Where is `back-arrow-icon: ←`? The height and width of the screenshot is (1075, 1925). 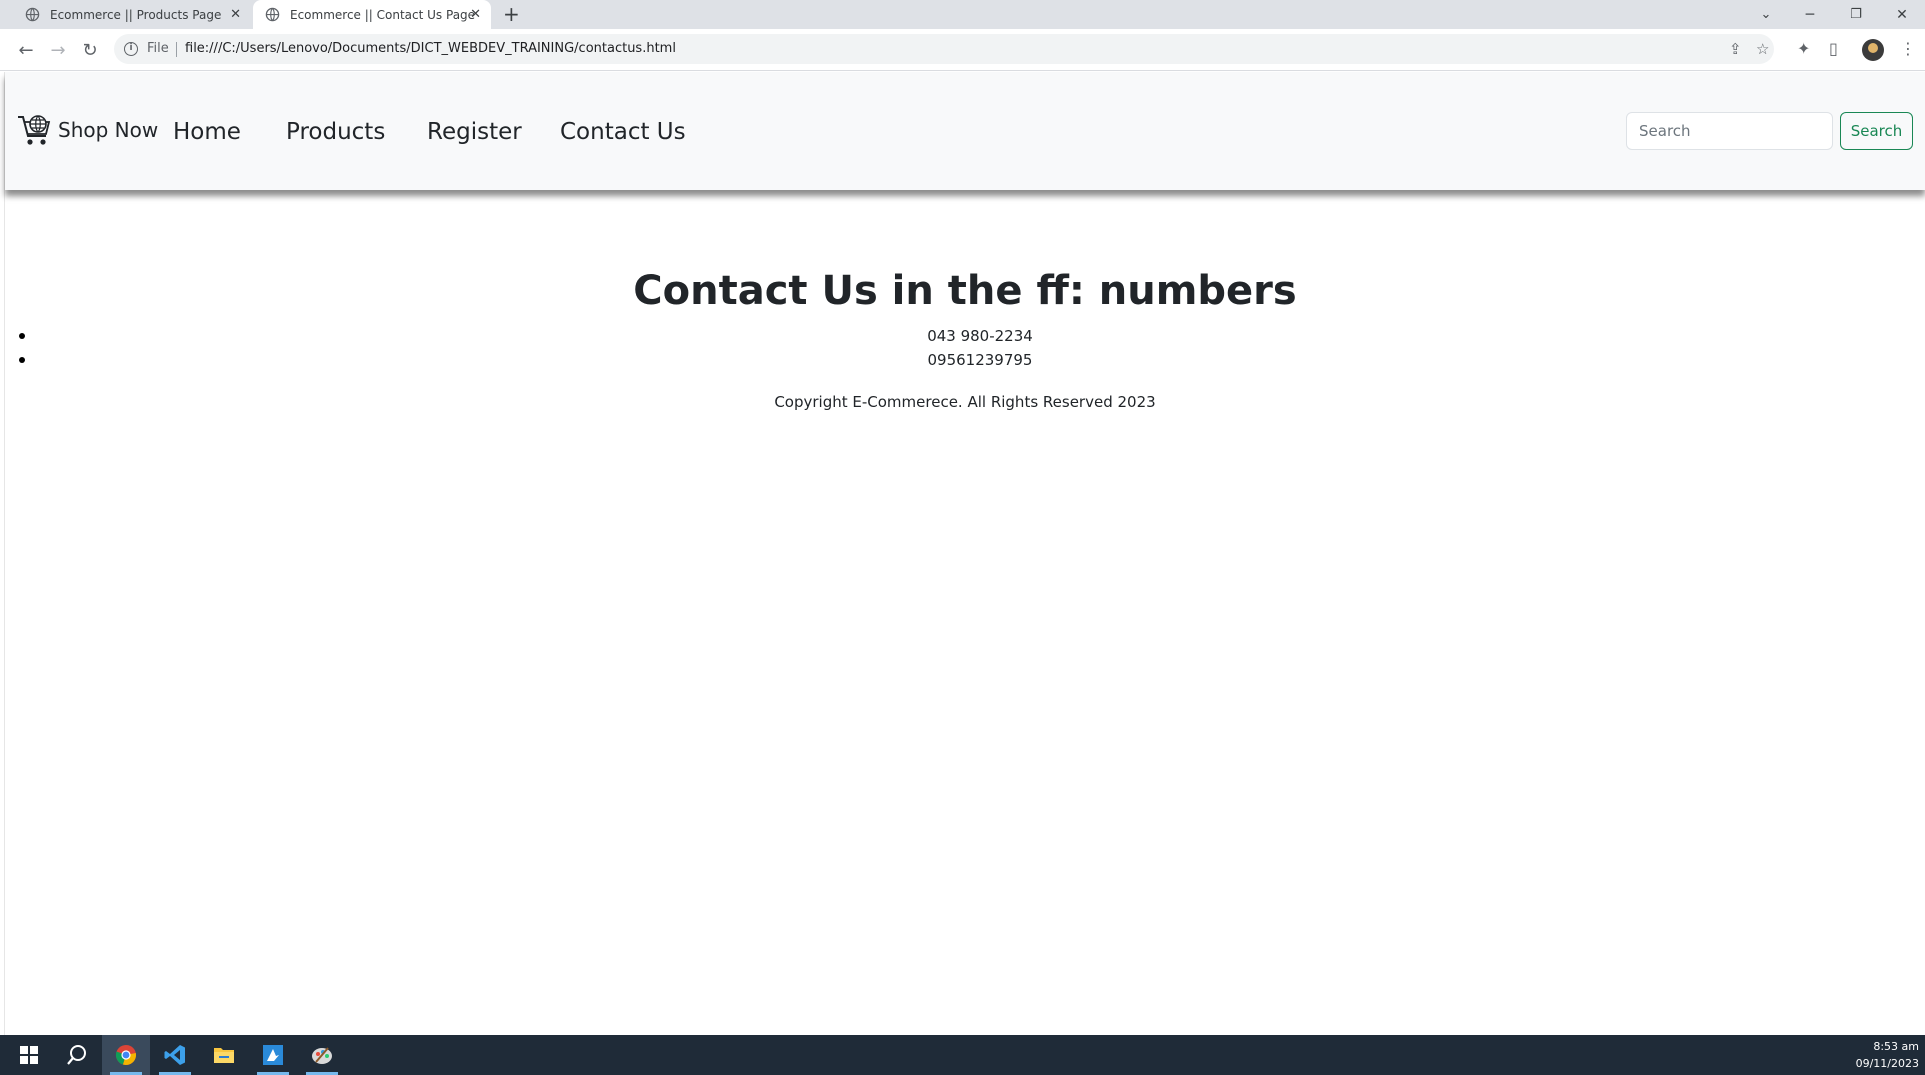 back-arrow-icon: ← is located at coordinates (26, 50).